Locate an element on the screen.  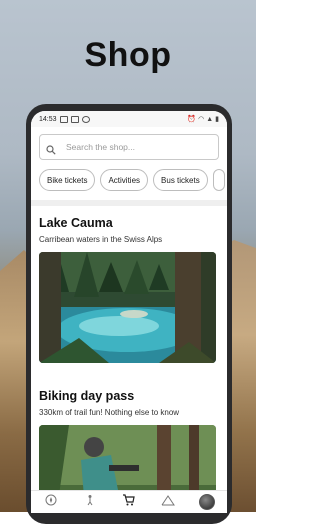
compass-icon is located at coordinates (51, 502).